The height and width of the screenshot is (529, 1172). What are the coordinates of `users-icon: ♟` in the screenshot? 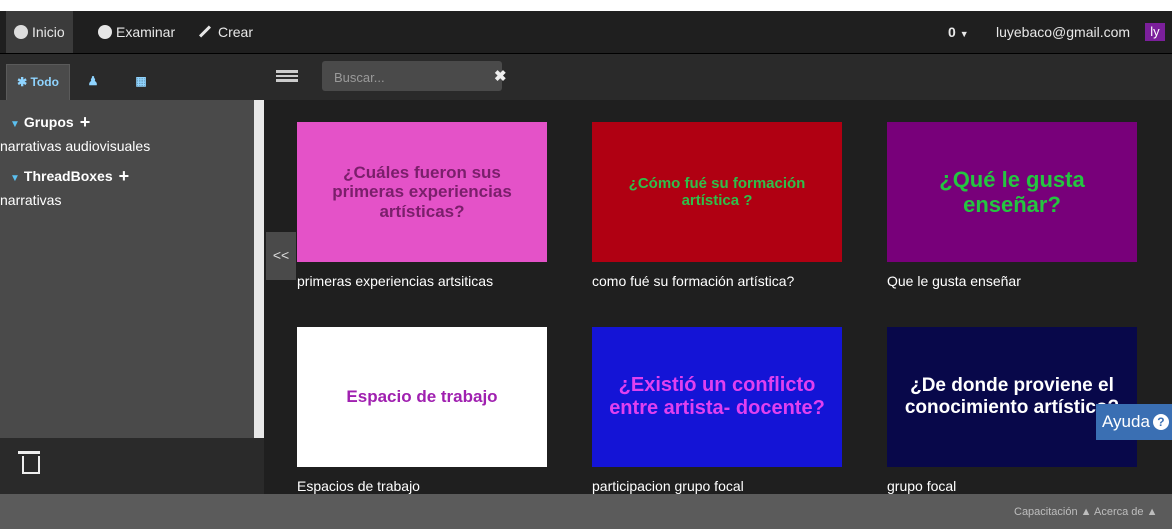 It's located at (93, 81).